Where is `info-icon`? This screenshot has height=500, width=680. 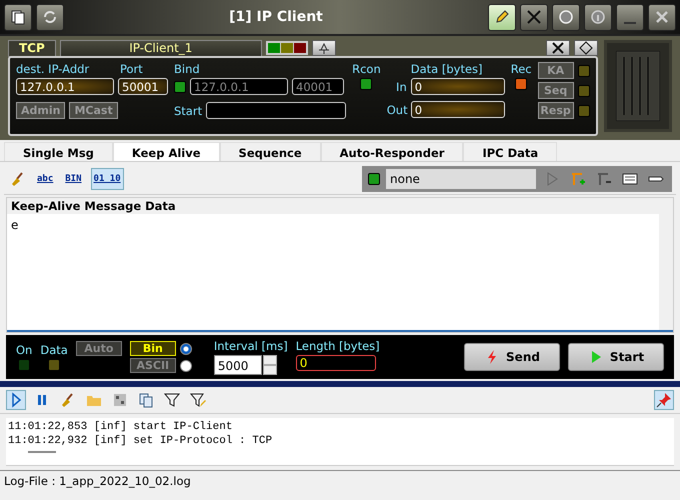
info-icon is located at coordinates (598, 17).